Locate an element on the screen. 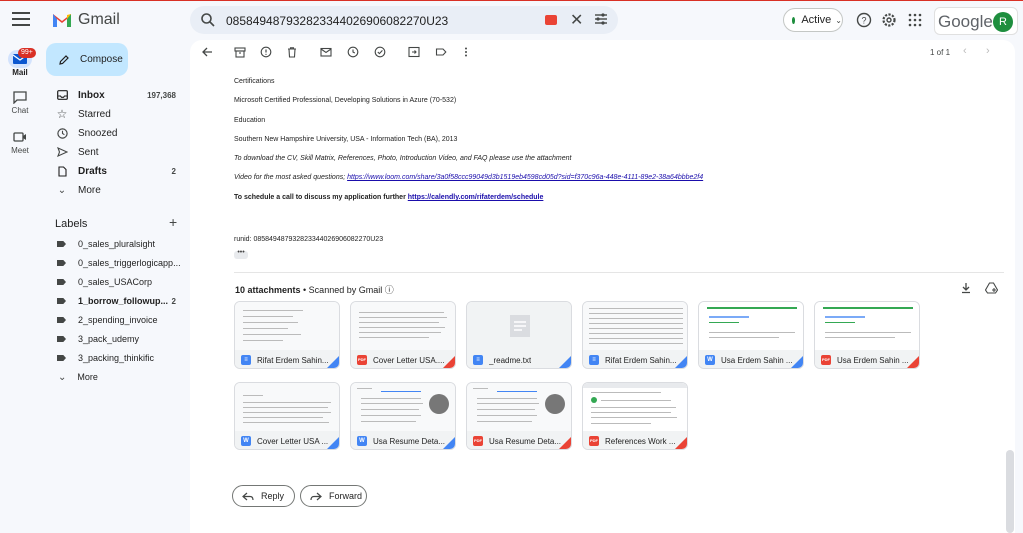 This screenshot has height=533, width=1023. star-icon: ☆ is located at coordinates (62, 114).